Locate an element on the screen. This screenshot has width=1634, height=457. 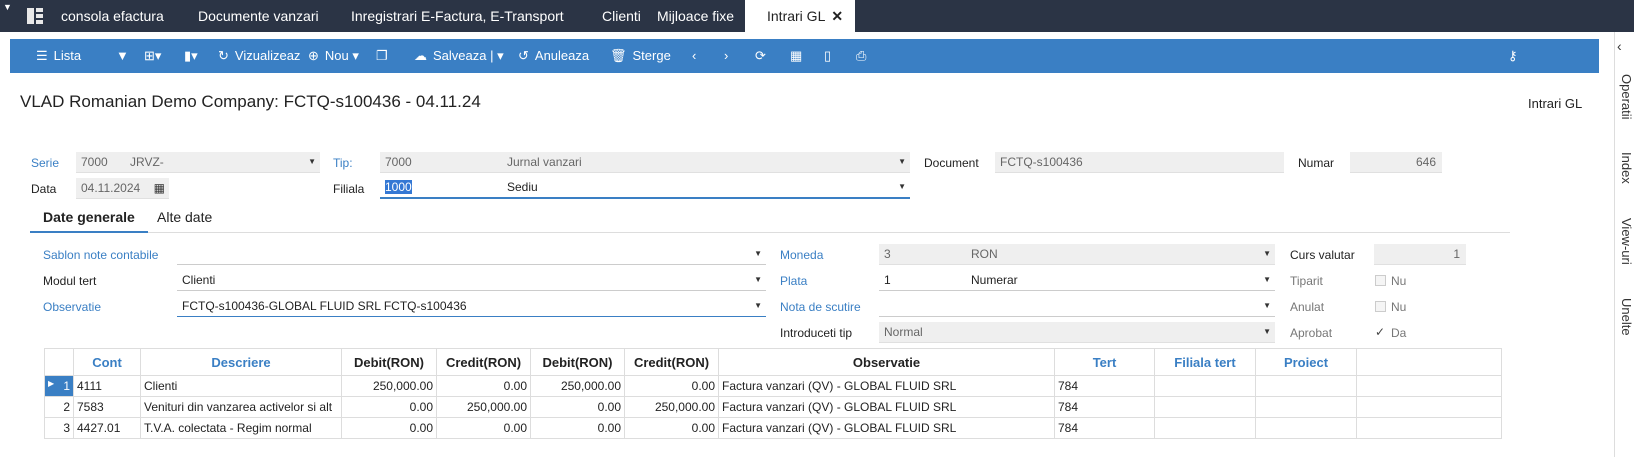
menu-caret-icon: ▼ is located at coordinates (7, 7).